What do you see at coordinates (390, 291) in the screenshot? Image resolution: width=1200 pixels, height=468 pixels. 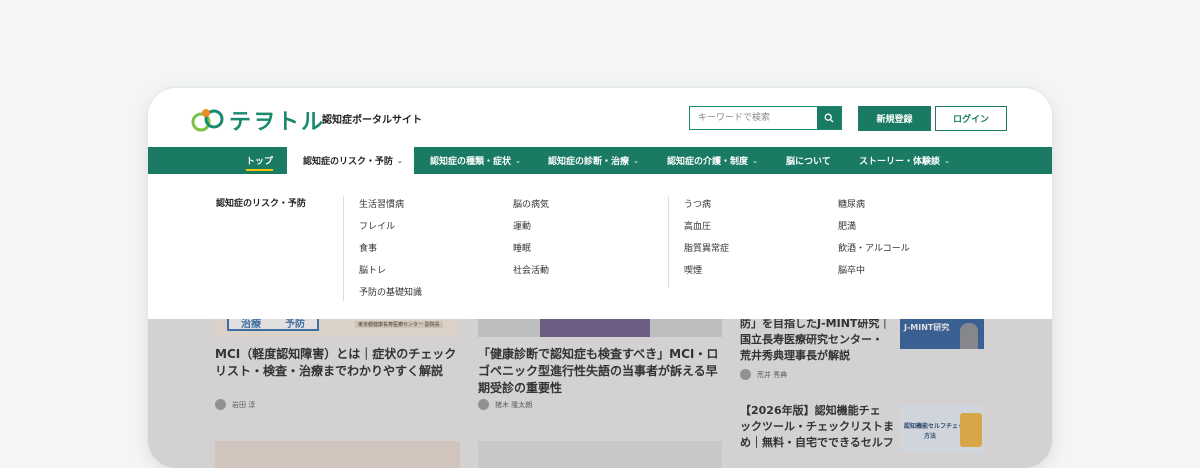 I see `menu-link: 予防の基礎知識` at bounding box center [390, 291].